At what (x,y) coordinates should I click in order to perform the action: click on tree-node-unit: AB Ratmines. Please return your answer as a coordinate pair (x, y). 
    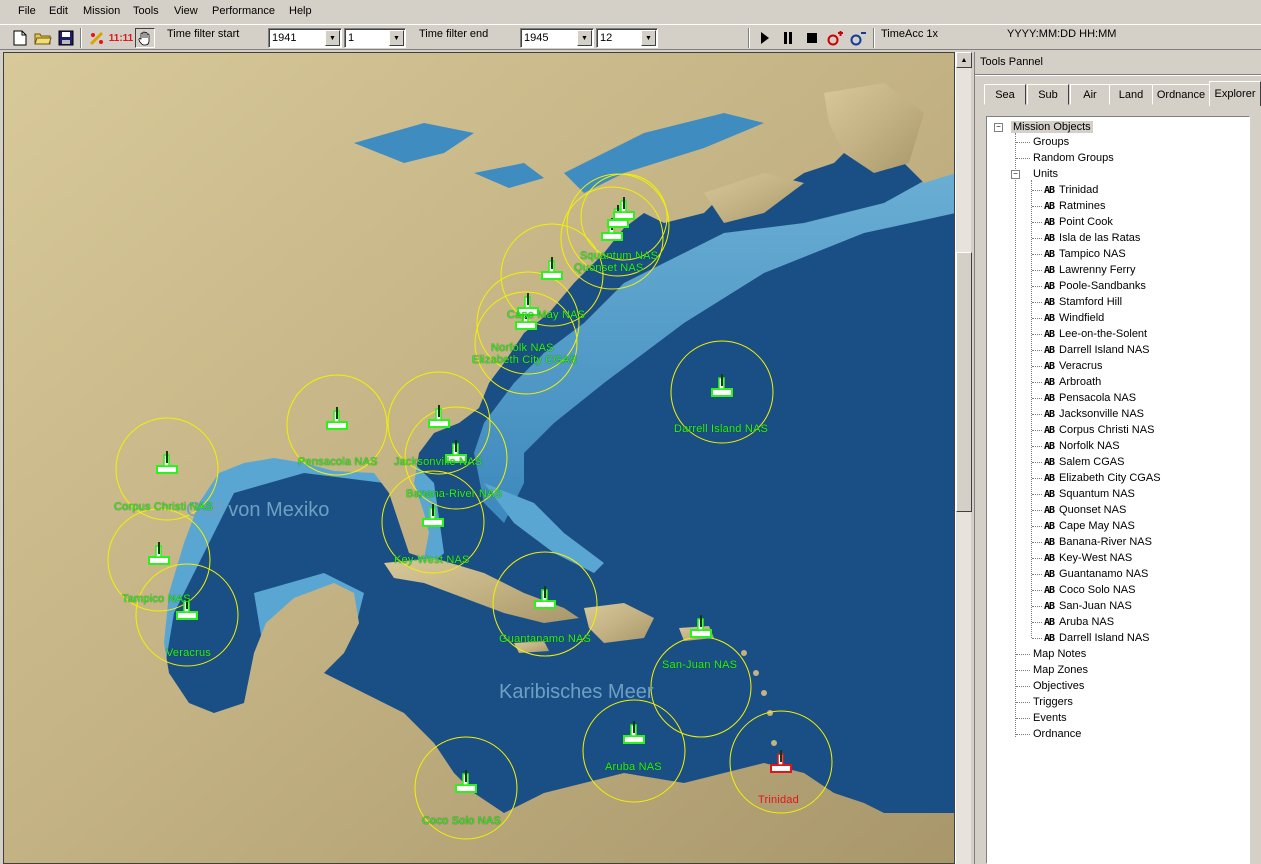
    Looking at the image, I should click on (1075, 206).